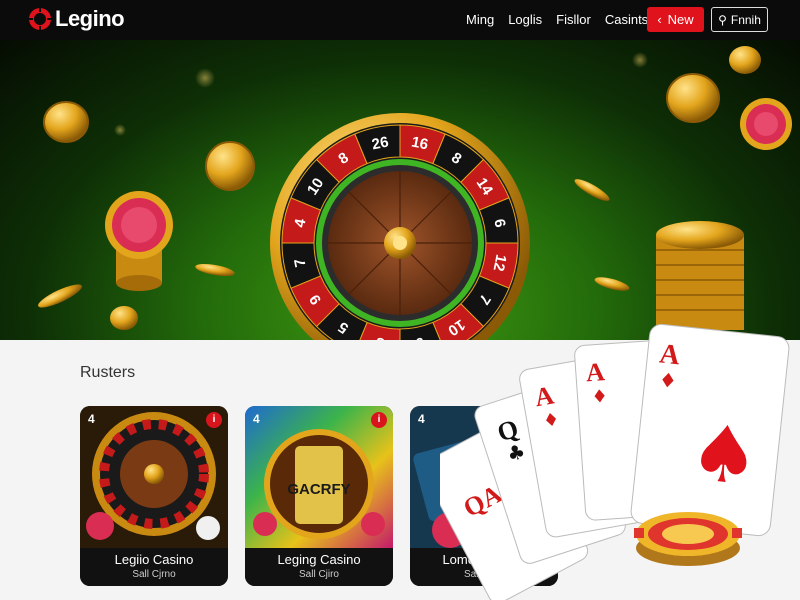 The width and height of the screenshot is (800, 600). I want to click on back-arrow-icon: ‹, so click(659, 19).